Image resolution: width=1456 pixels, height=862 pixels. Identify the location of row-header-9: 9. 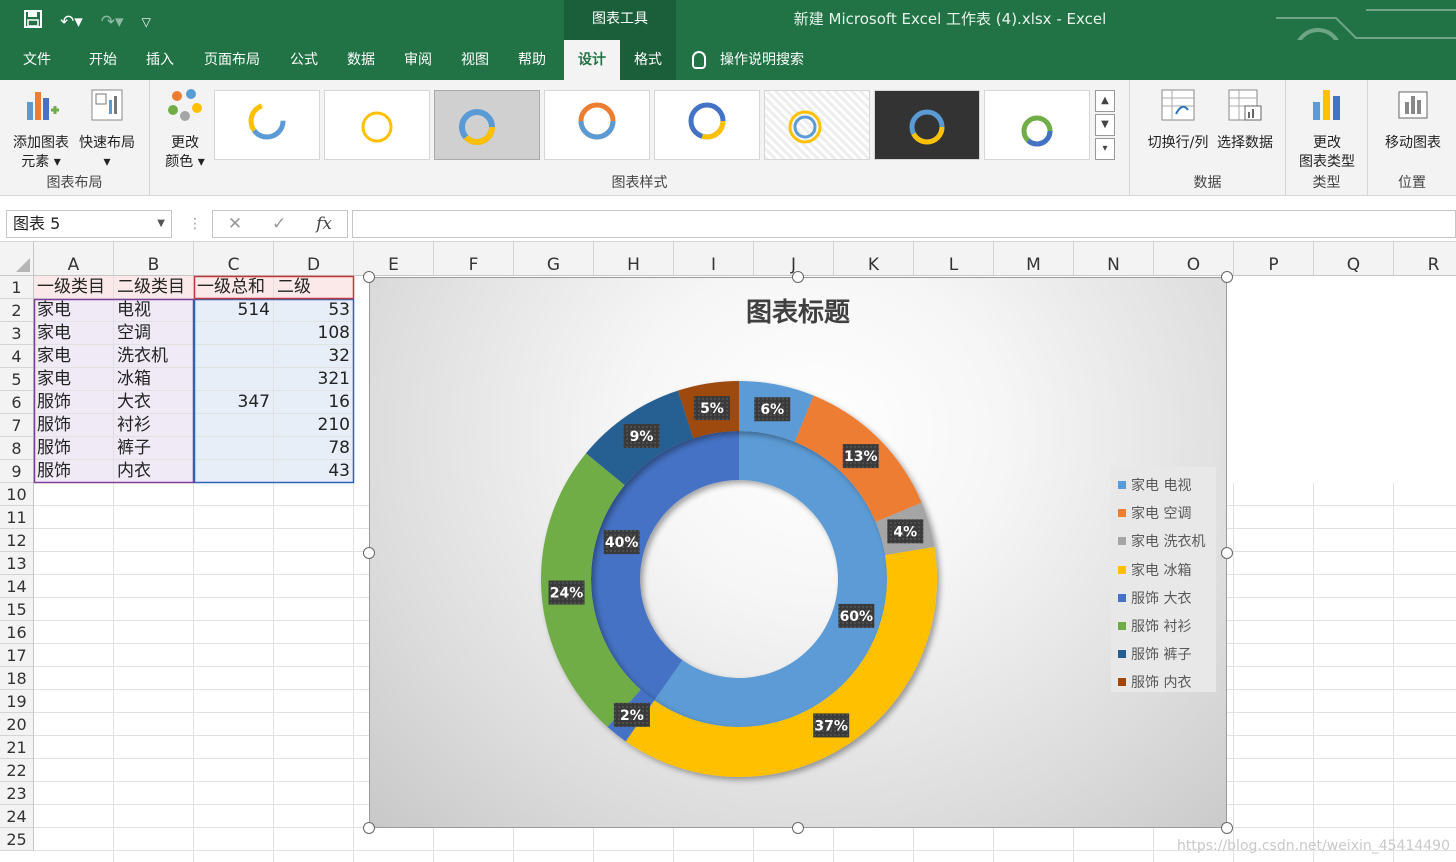
(17, 471).